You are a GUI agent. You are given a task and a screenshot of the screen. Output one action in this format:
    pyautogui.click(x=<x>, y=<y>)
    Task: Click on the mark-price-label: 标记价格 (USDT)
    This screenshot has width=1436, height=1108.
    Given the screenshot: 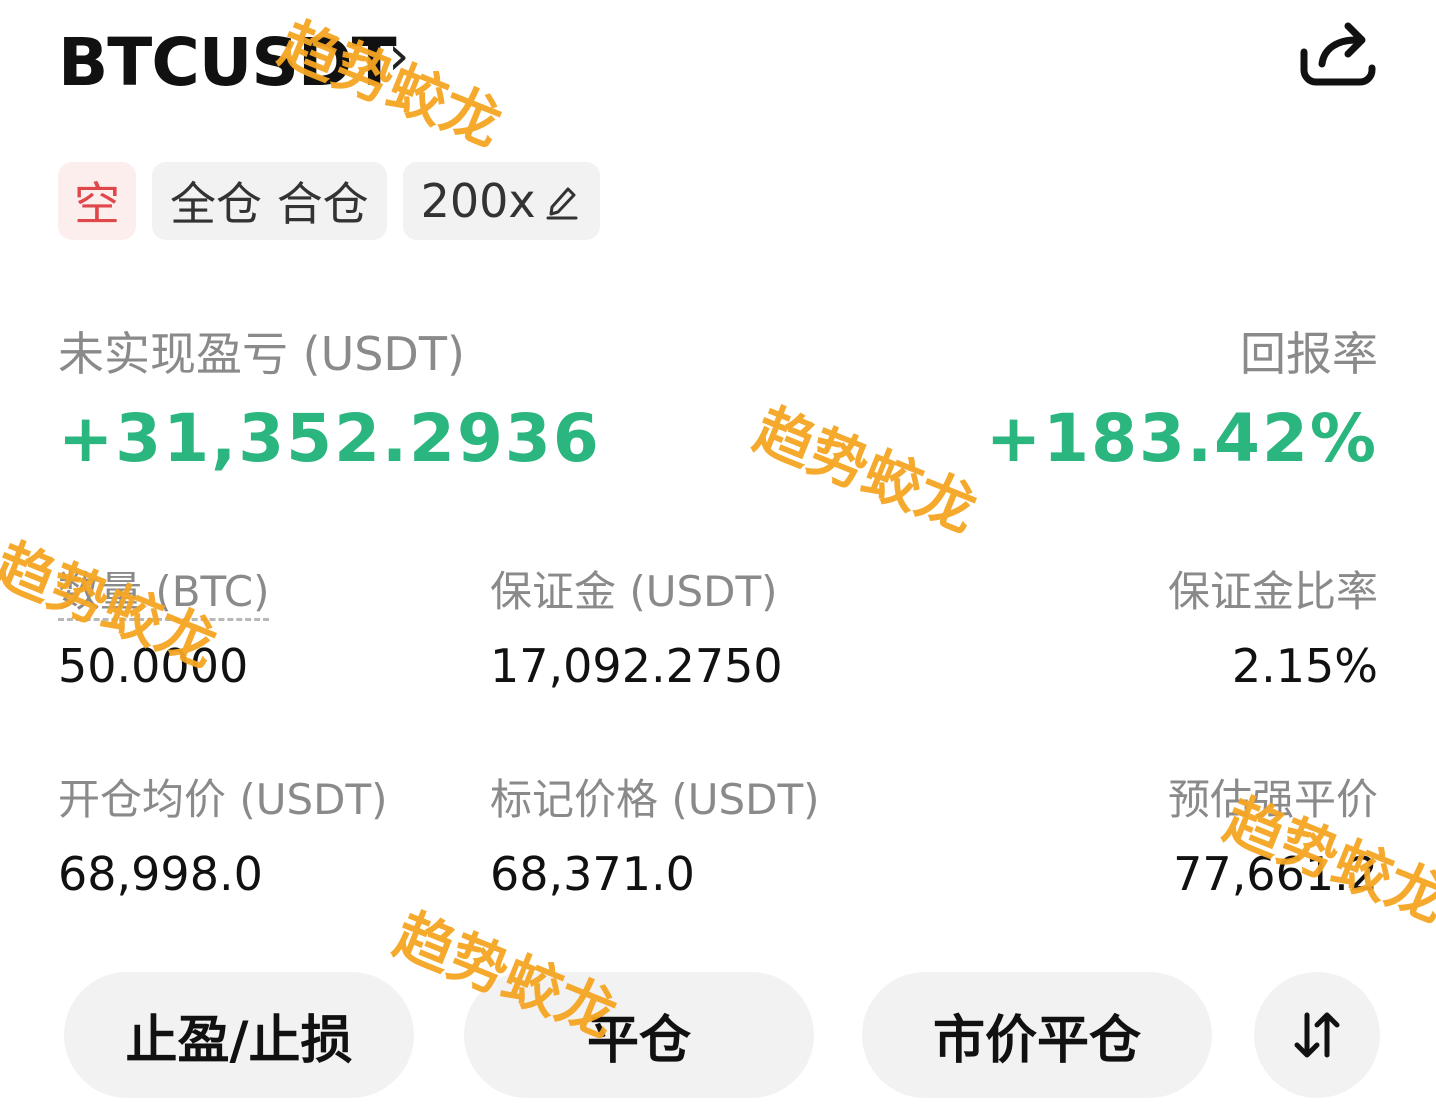 What is the action you would take?
    pyautogui.click(x=655, y=799)
    